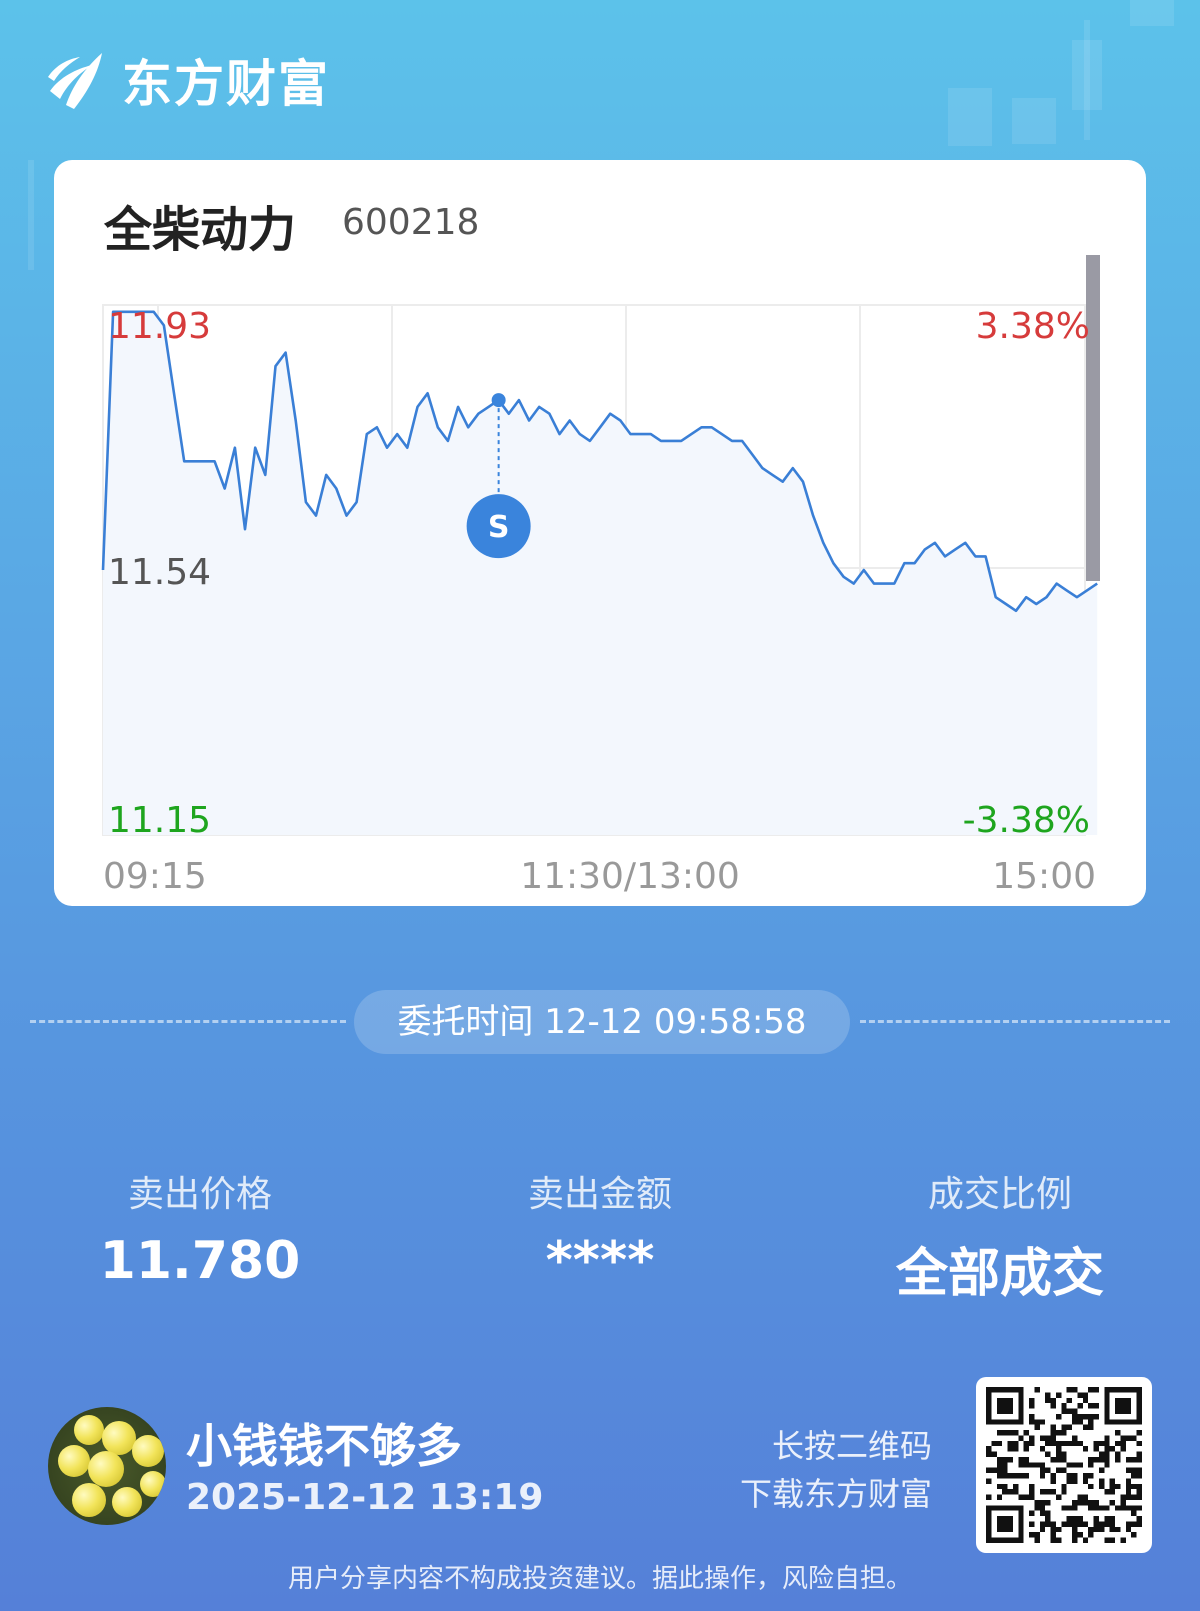 This screenshot has width=1200, height=1611. Describe the element at coordinates (1044, 876) in the screenshot. I see `x-axis-tick-close: 15:00` at that location.